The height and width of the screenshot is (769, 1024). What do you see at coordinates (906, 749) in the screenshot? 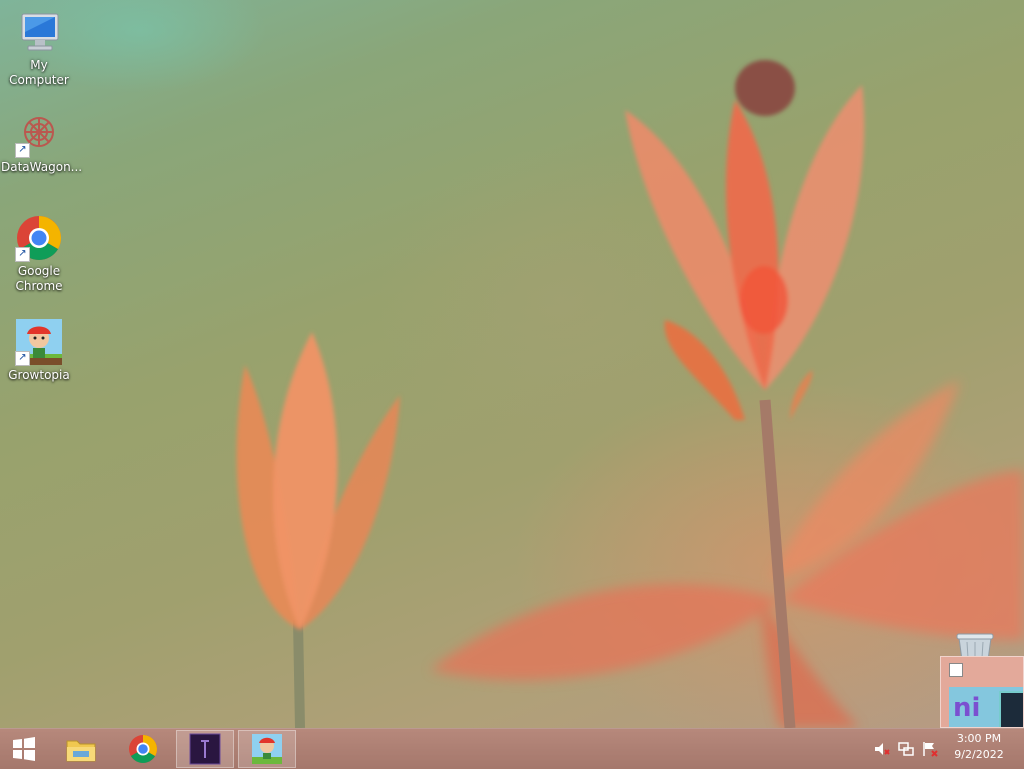
I see `network-icon` at bounding box center [906, 749].